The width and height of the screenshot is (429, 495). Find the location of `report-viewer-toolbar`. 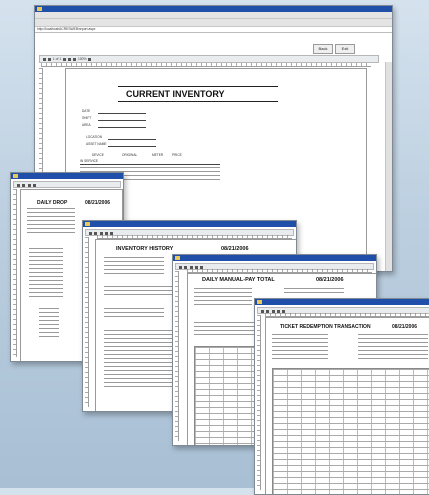

report-viewer-toolbar is located at coordinates (67, 184).